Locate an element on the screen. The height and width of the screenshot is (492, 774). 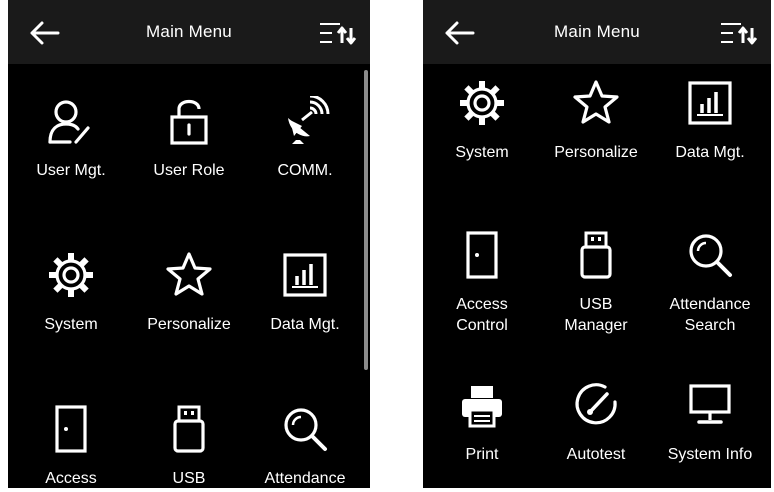
menu-item-print: Print is located at coordinates (482, 434).